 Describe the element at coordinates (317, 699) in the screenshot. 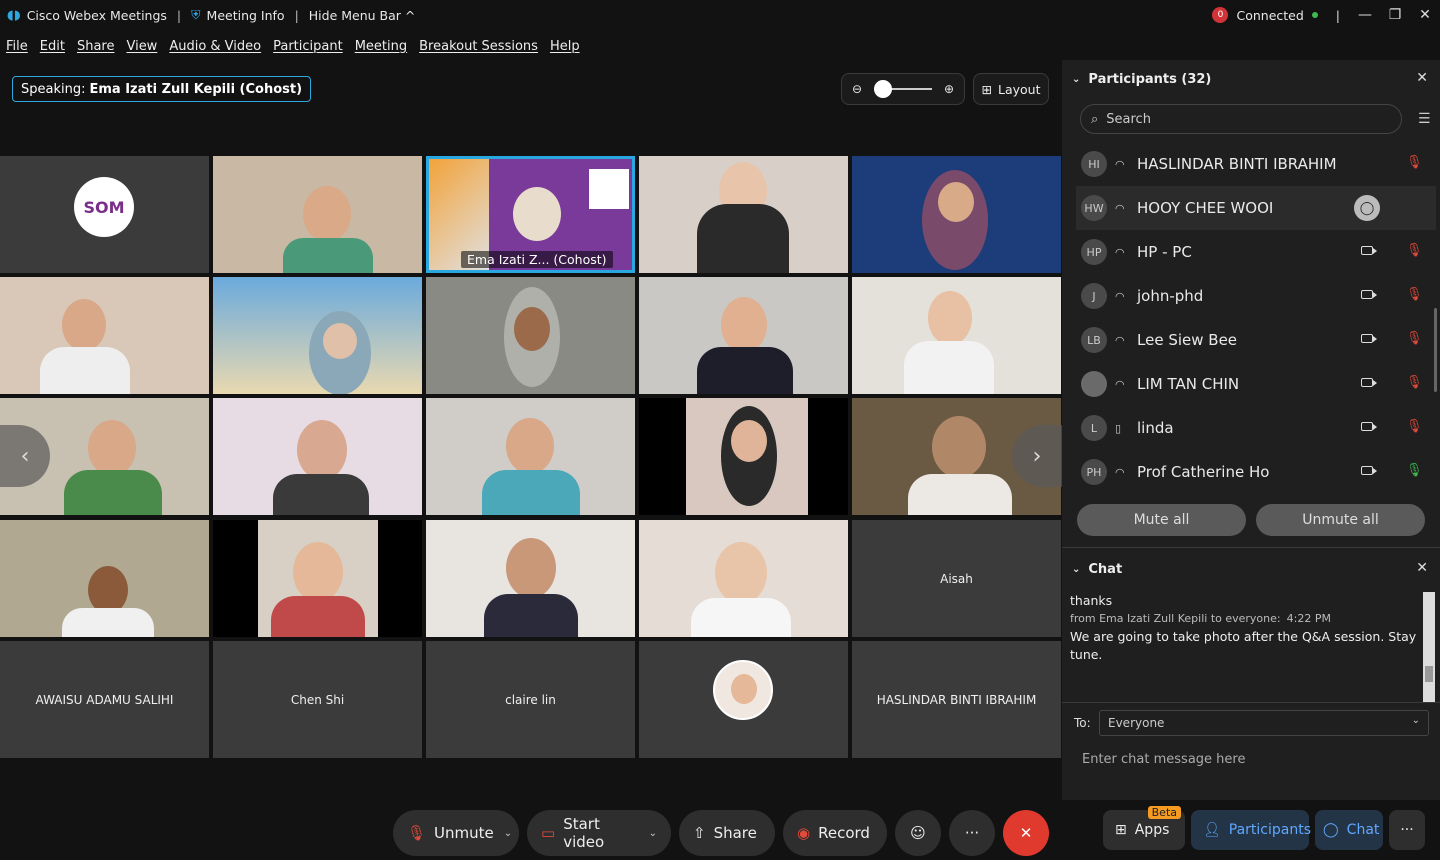

I see `name-tile: Chen Shi` at that location.